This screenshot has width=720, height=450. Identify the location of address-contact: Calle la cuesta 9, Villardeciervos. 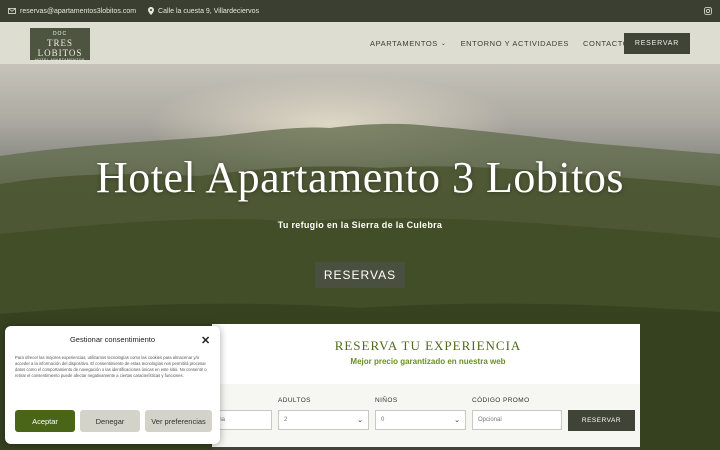
(203, 11).